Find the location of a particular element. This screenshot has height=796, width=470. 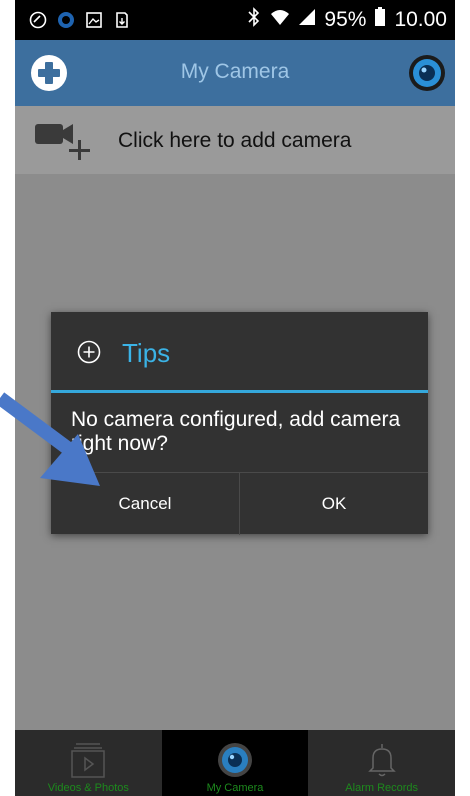

battery-icon is located at coordinates (380, 20).